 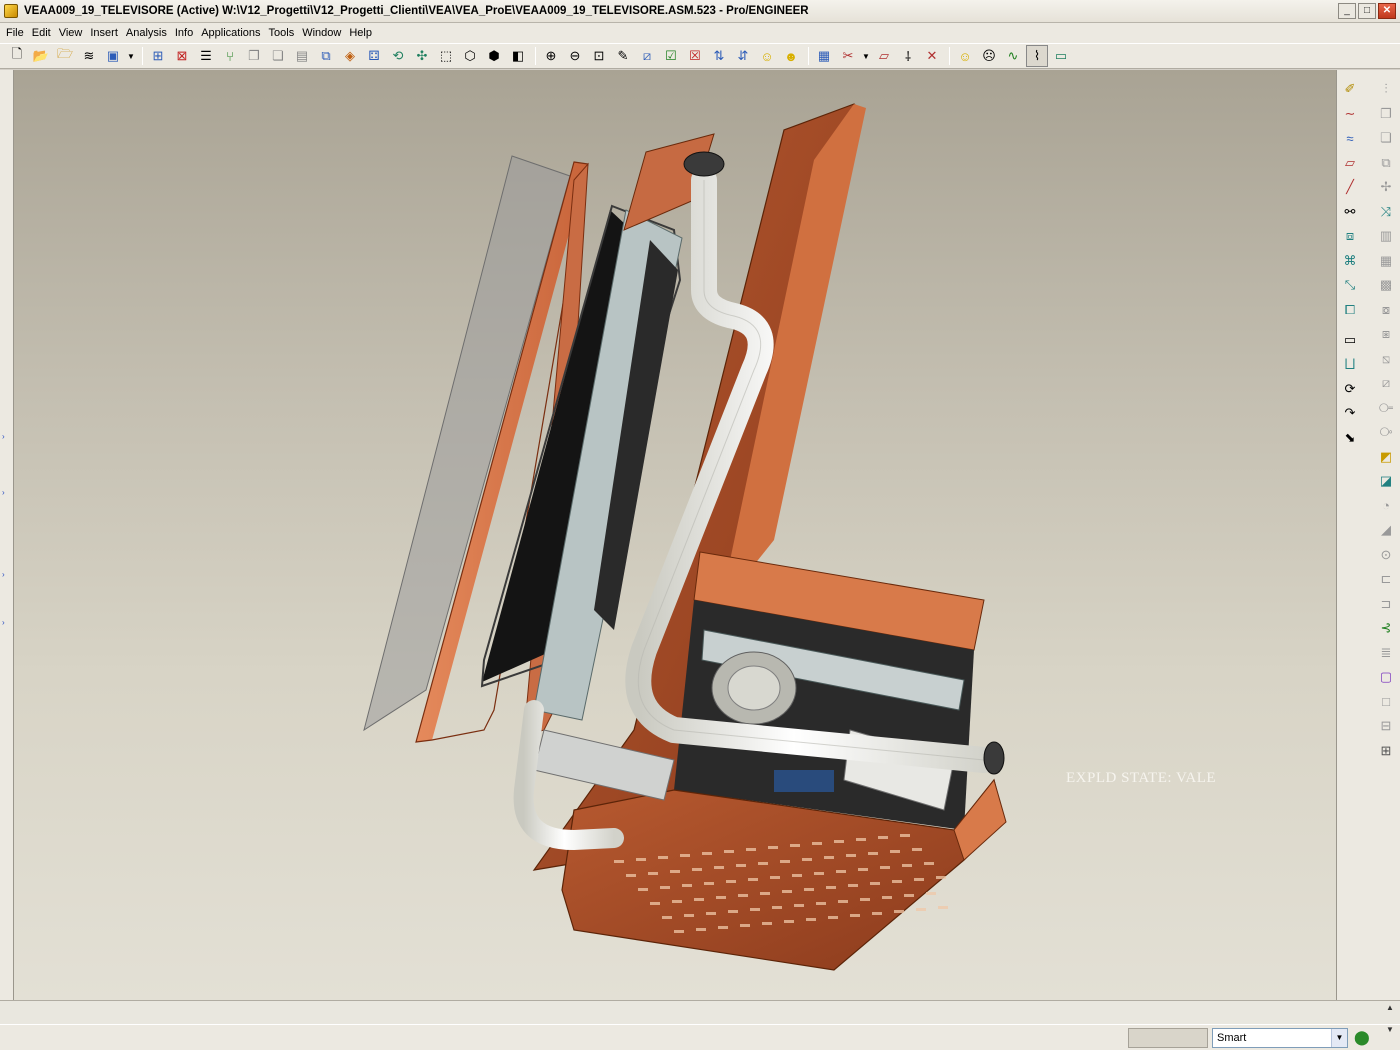 I want to click on hole-icon: ⊙, so click(x=1386, y=555).